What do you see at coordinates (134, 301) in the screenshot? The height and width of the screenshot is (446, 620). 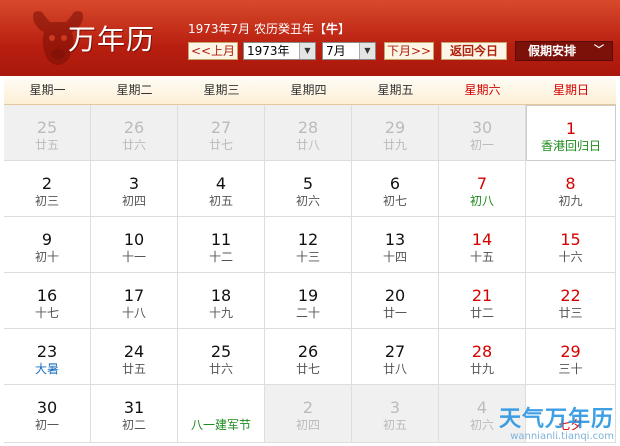 I see `day-cell: 17 十八` at bounding box center [134, 301].